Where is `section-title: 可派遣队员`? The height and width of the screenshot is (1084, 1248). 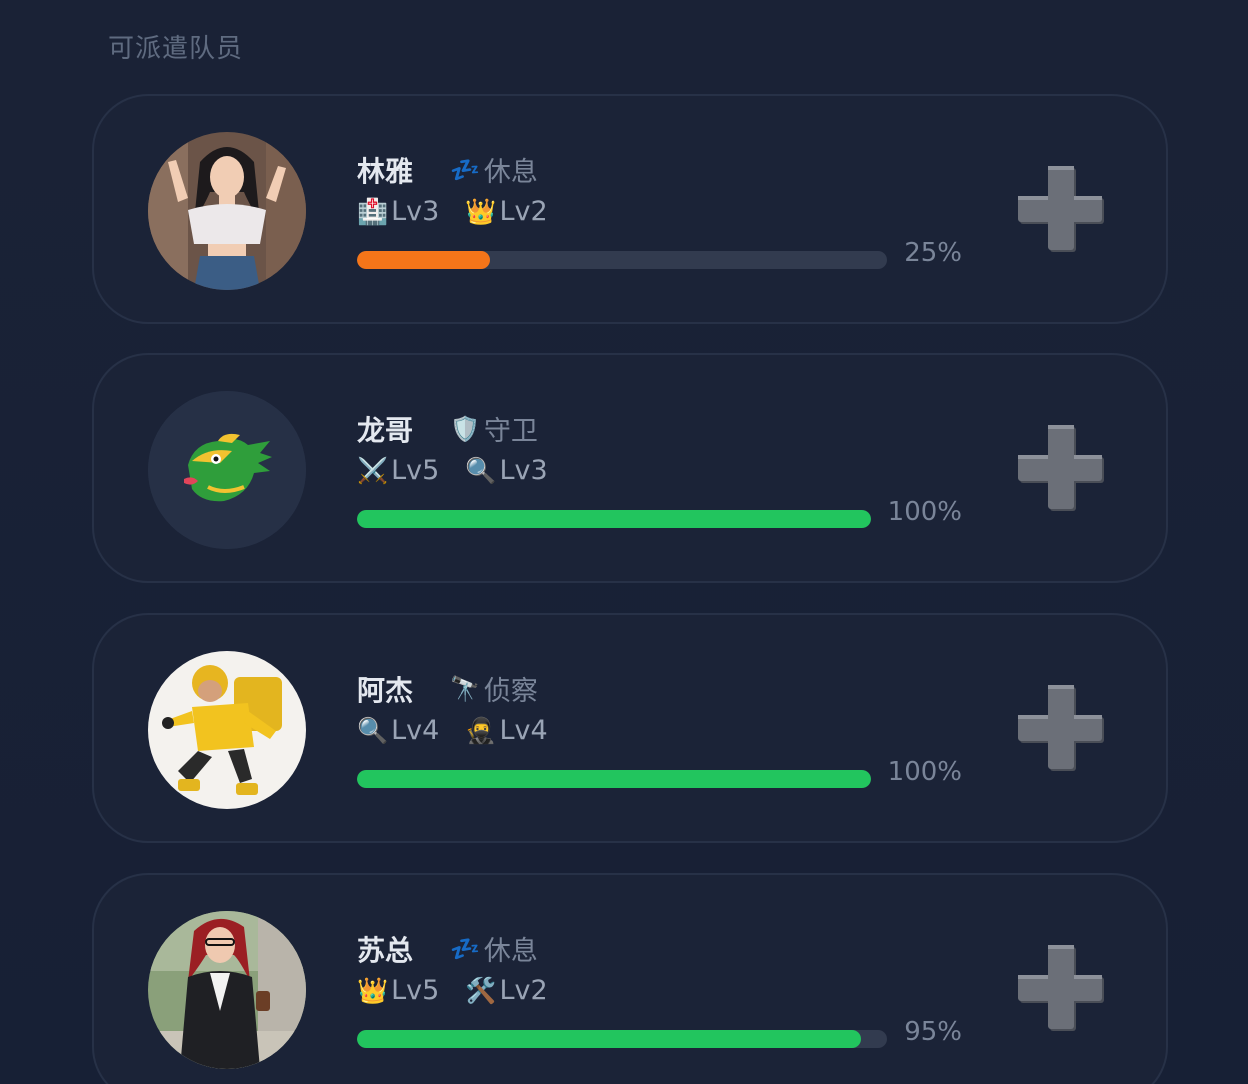 section-title: 可派遣队员 is located at coordinates (176, 49).